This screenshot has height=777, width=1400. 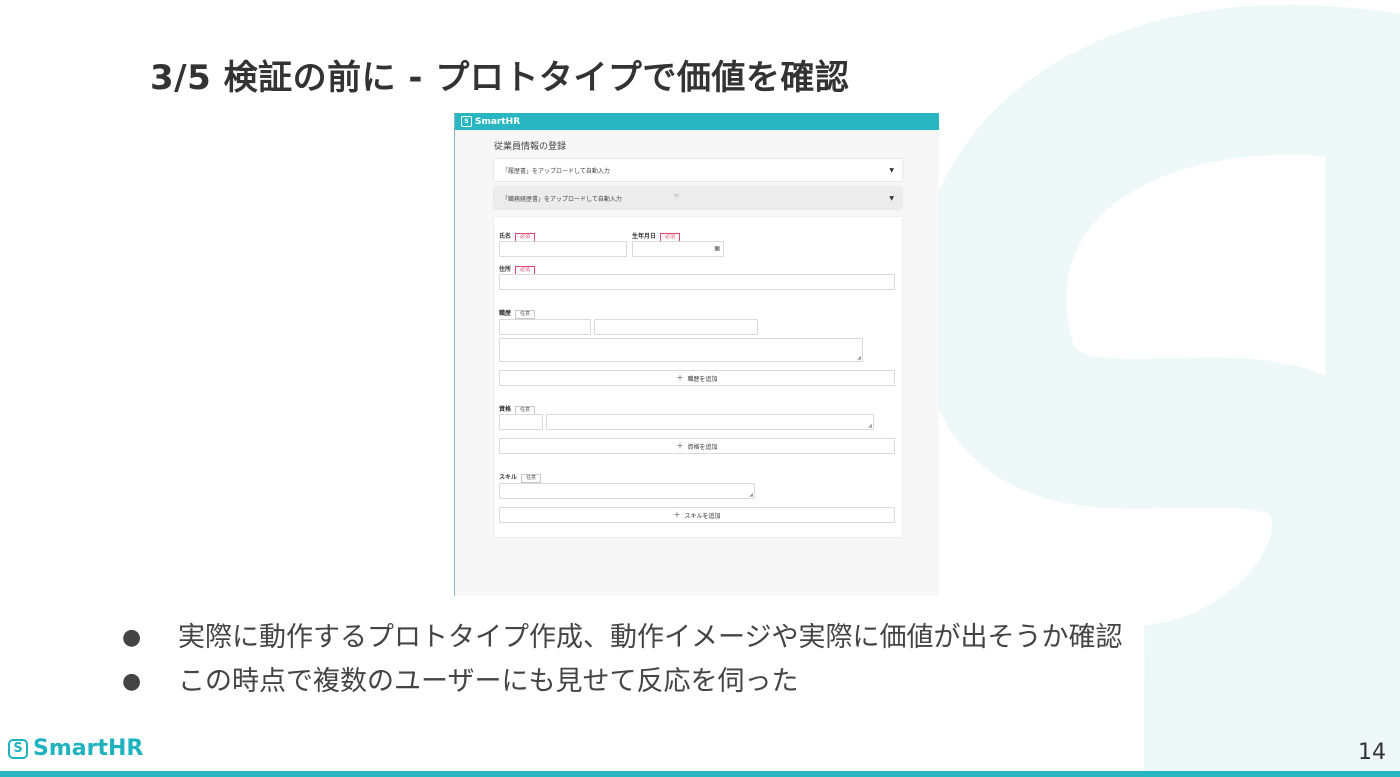 I want to click on bullet-item: ● この時点で複数のユーザーにも見せて反応を伺った, so click(x=622, y=684).